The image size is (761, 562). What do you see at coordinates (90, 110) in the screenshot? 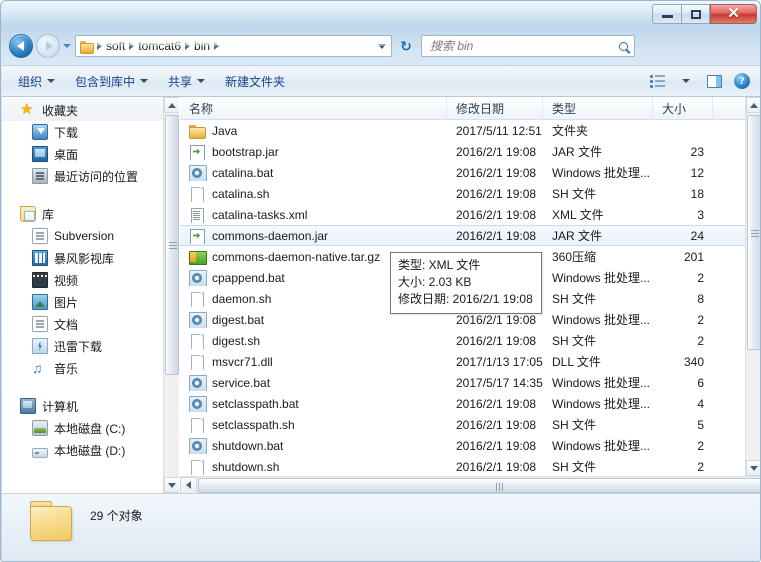
I see `sidebar-item-favorites: ★ 收藏夹` at bounding box center [90, 110].